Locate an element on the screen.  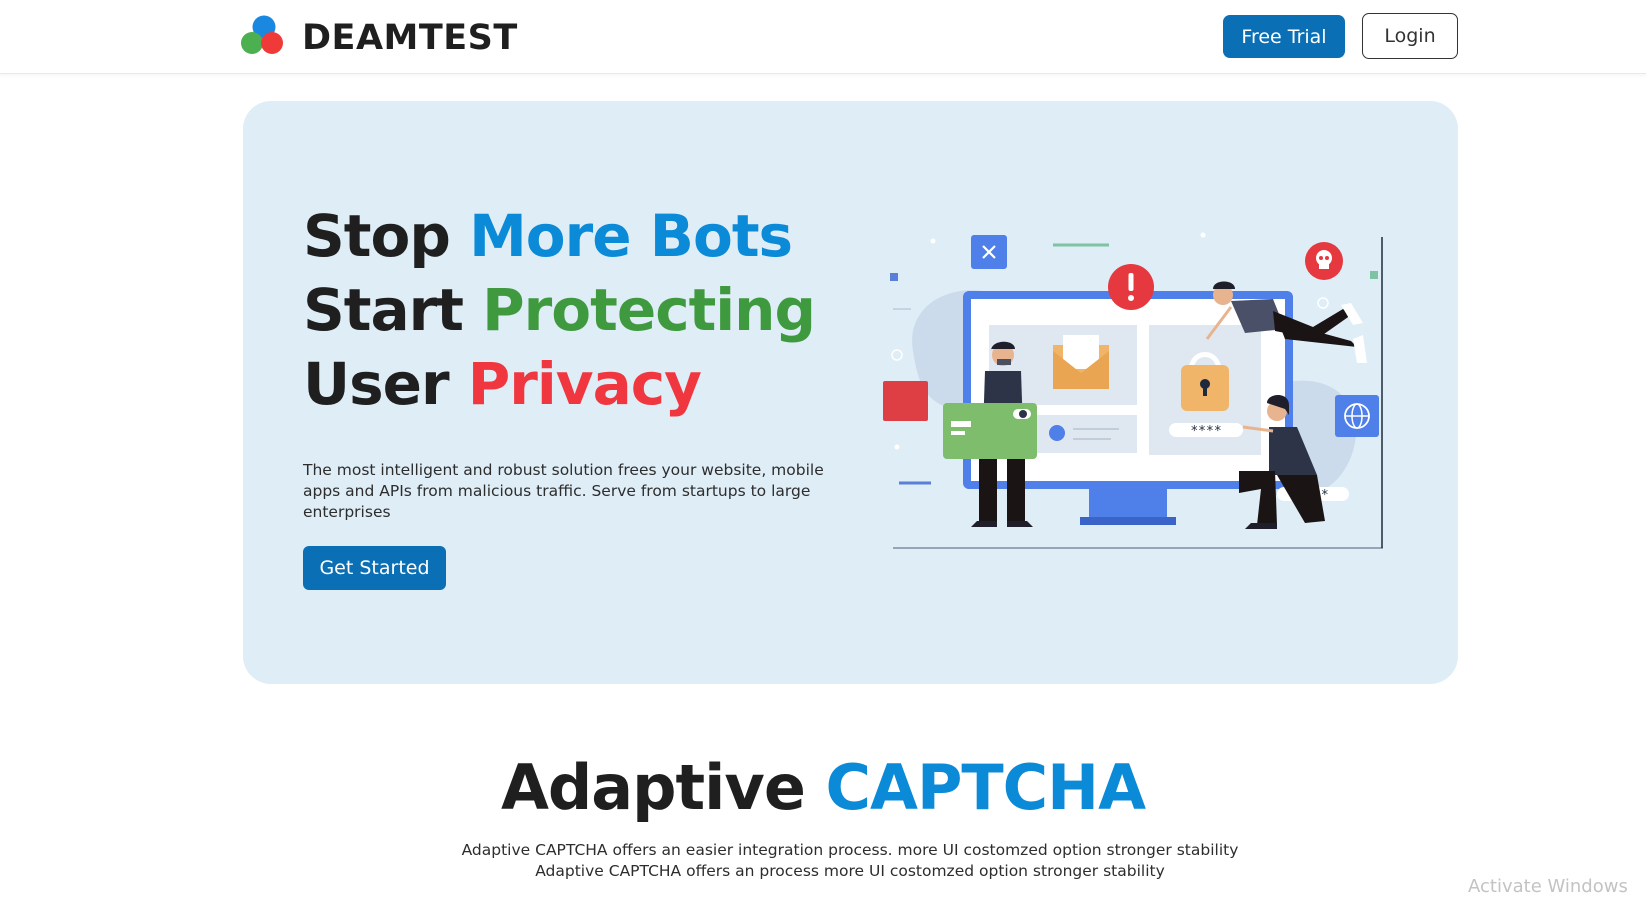
headline-line-1-prefix: Stop is located at coordinates (386, 236).